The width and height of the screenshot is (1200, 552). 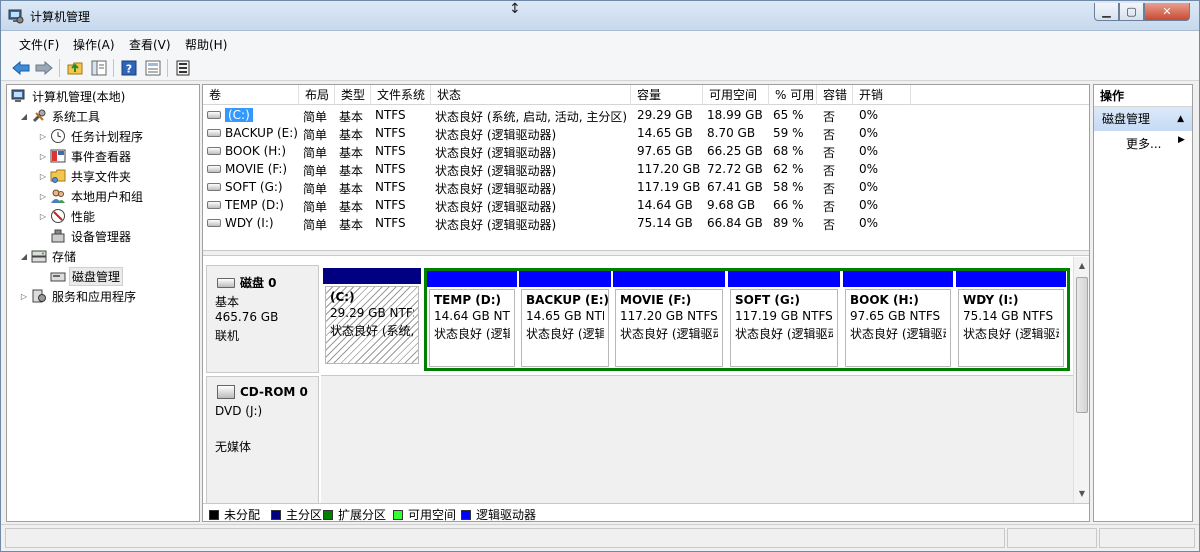 I want to click on cell-free: 9.68 GB, so click(x=731, y=205).